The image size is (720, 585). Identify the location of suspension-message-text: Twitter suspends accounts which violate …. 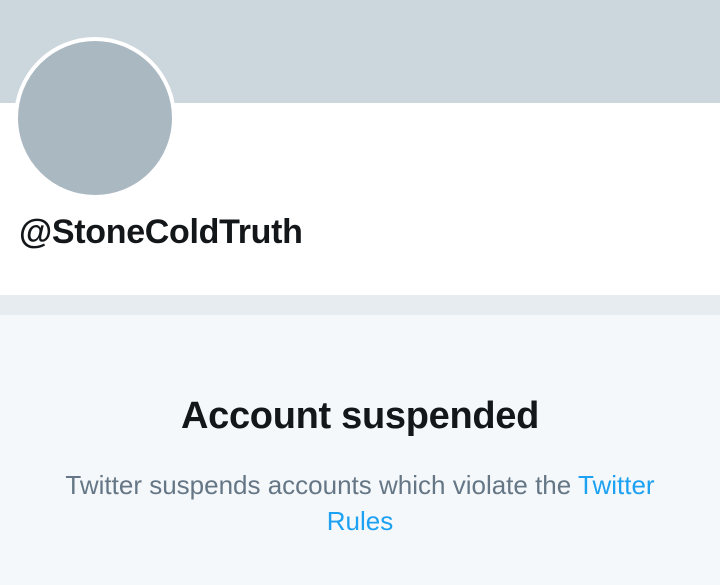
(318, 485).